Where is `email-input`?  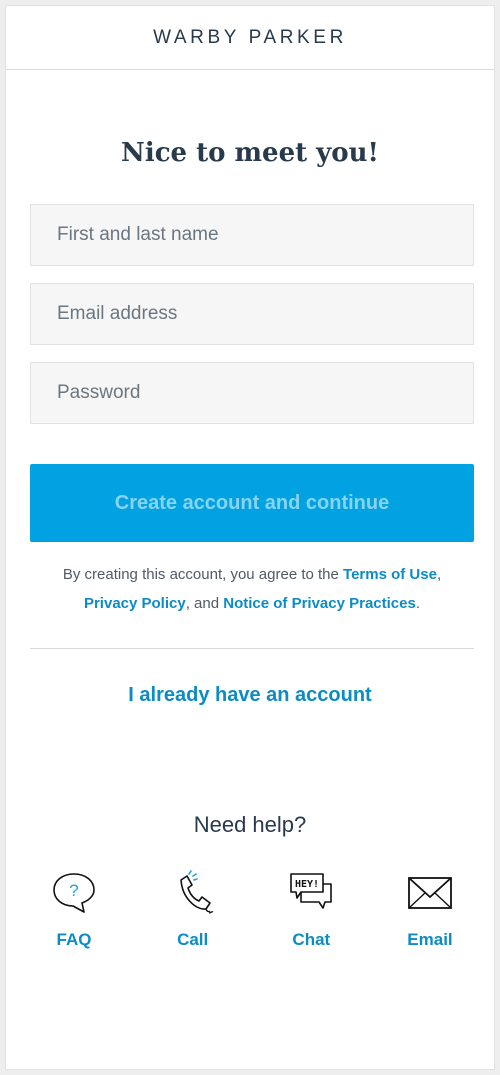 email-input is located at coordinates (252, 314).